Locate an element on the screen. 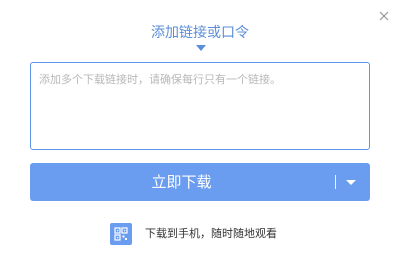 Image resolution: width=400 pixels, height=276 pixels. title-caret-icon is located at coordinates (201, 48).